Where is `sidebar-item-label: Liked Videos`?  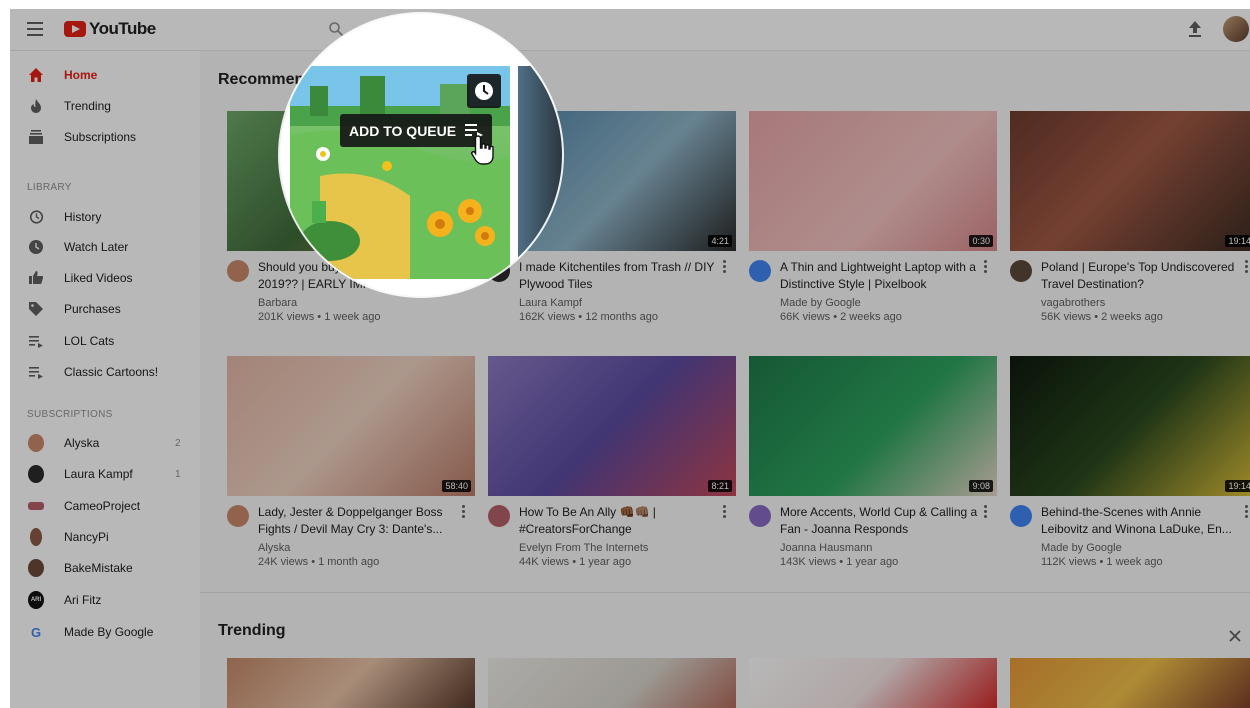
sidebar-item-label: Liked Videos is located at coordinates (98, 278).